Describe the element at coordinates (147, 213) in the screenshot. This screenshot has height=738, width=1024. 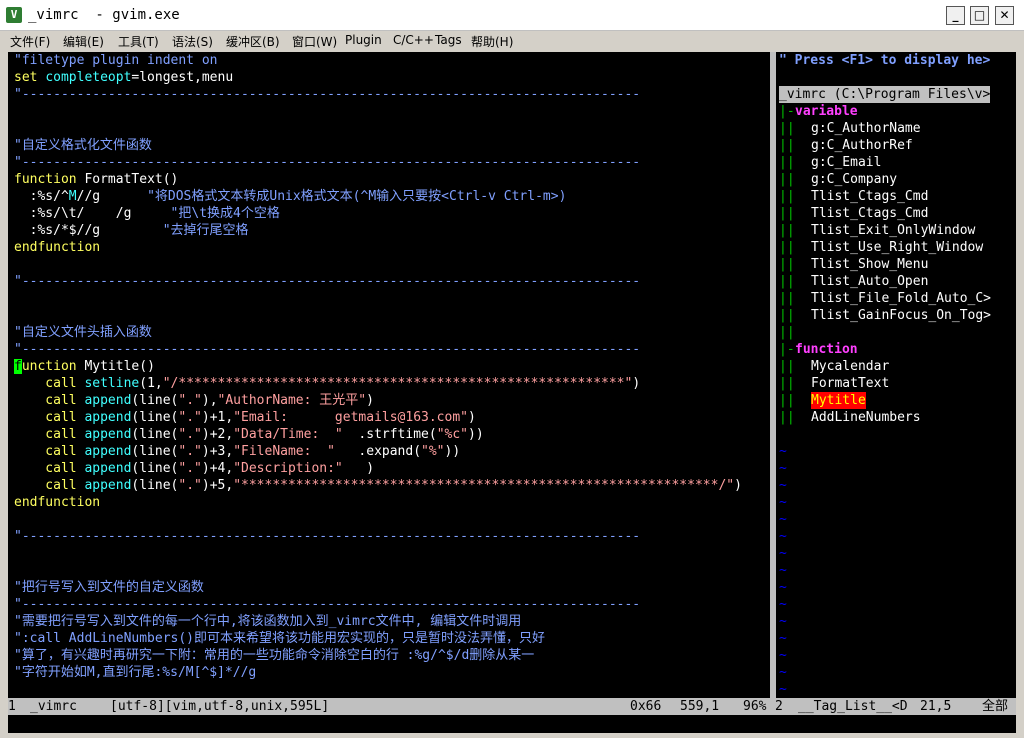
I see `code-line: :%s/\t/ /g "把\t换成4个空格` at that location.